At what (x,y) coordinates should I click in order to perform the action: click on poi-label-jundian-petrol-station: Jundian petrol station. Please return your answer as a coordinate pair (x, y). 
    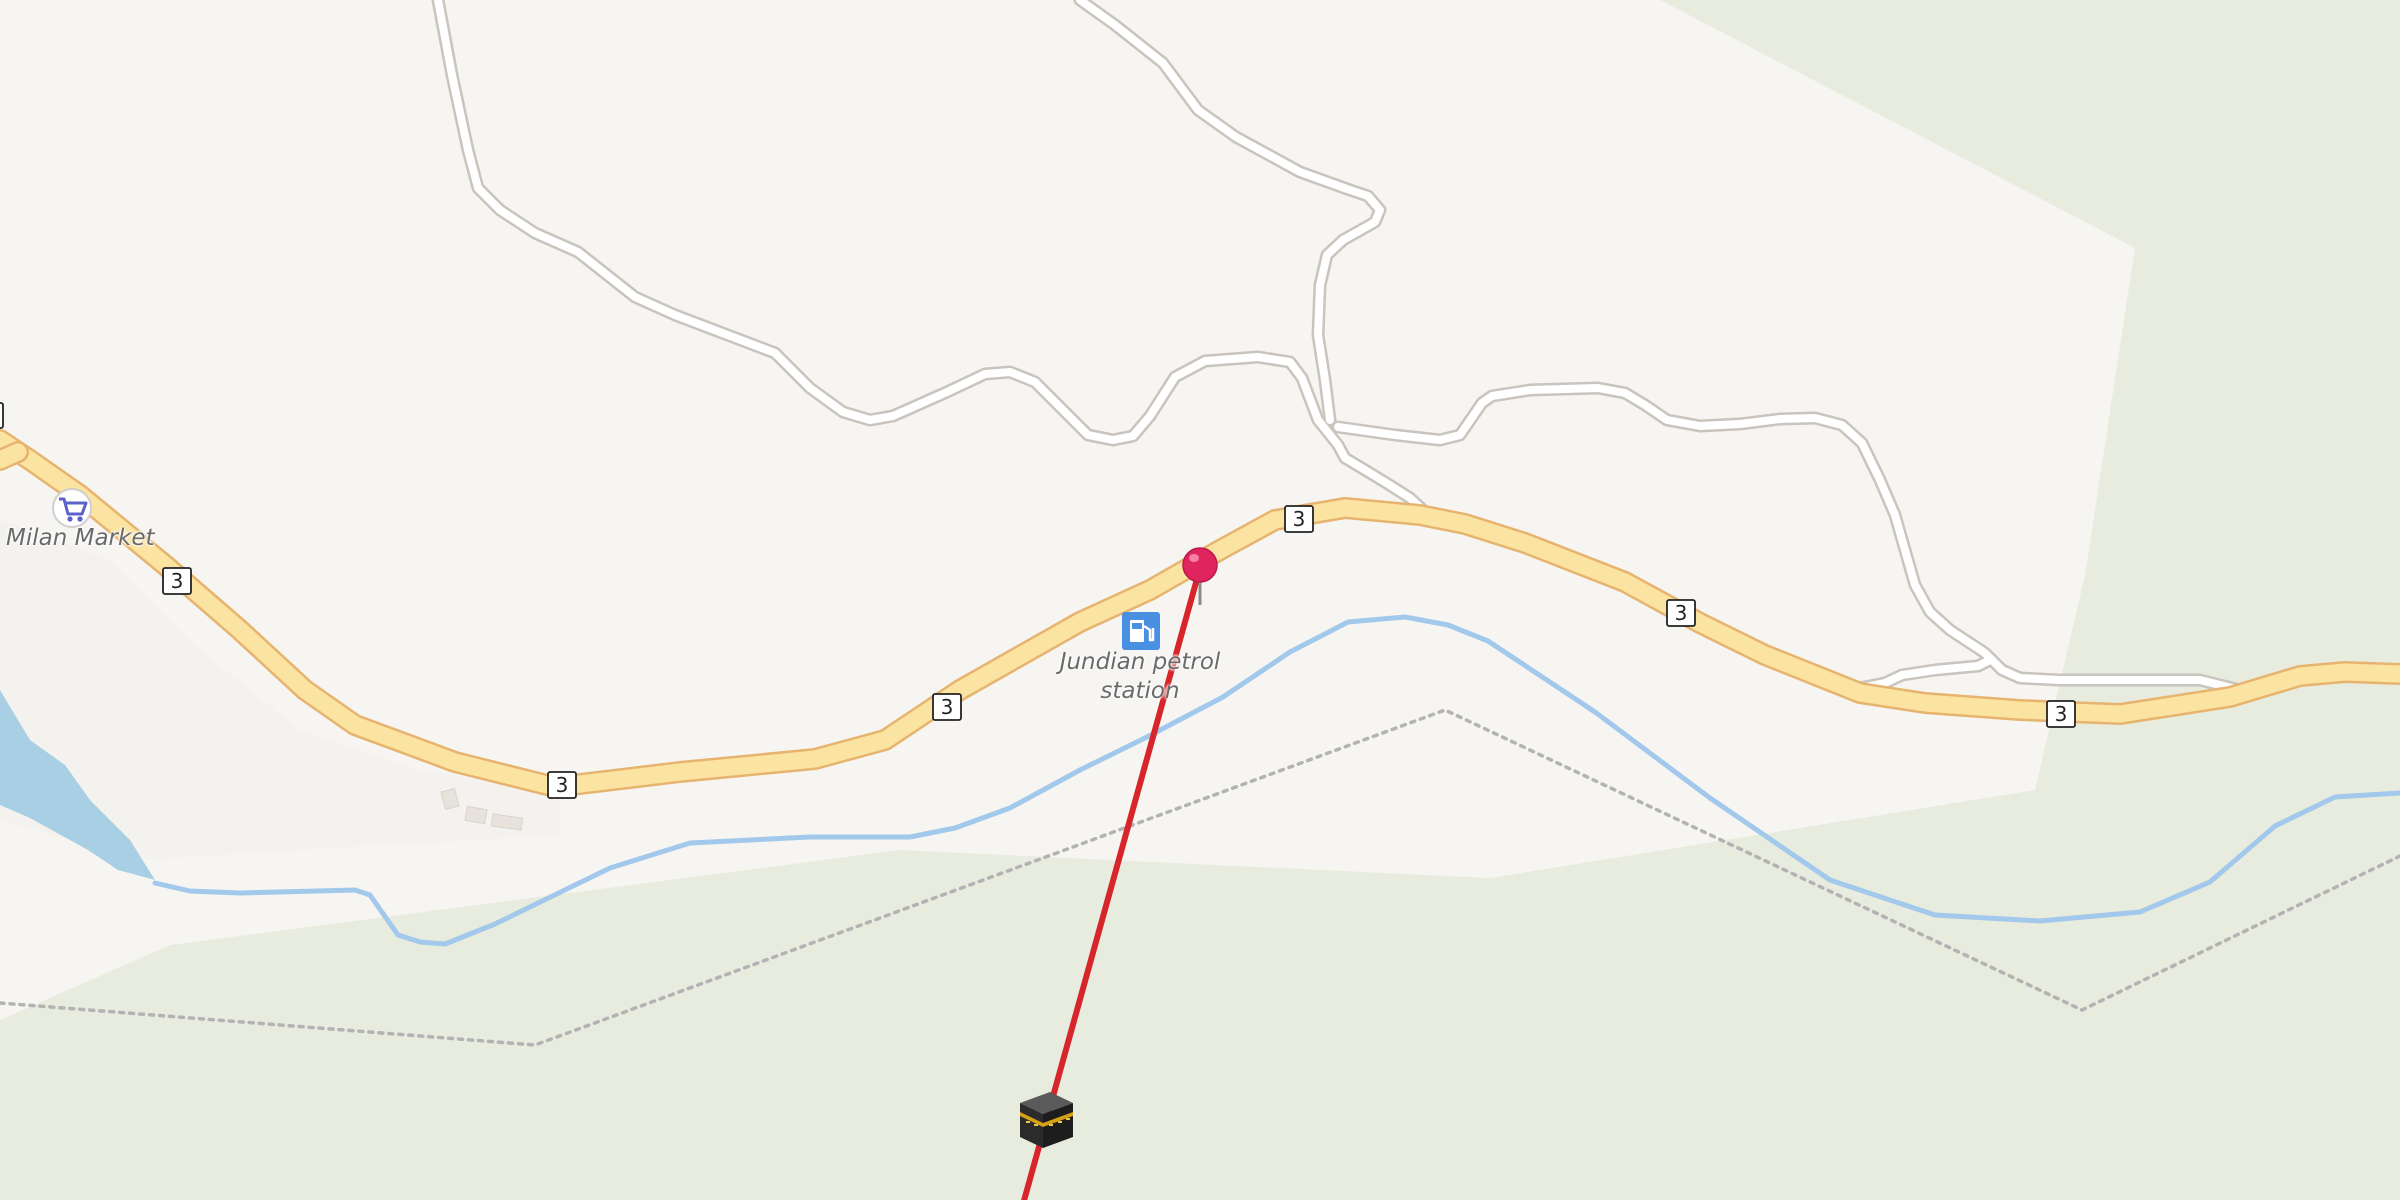
    Looking at the image, I should click on (1140, 677).